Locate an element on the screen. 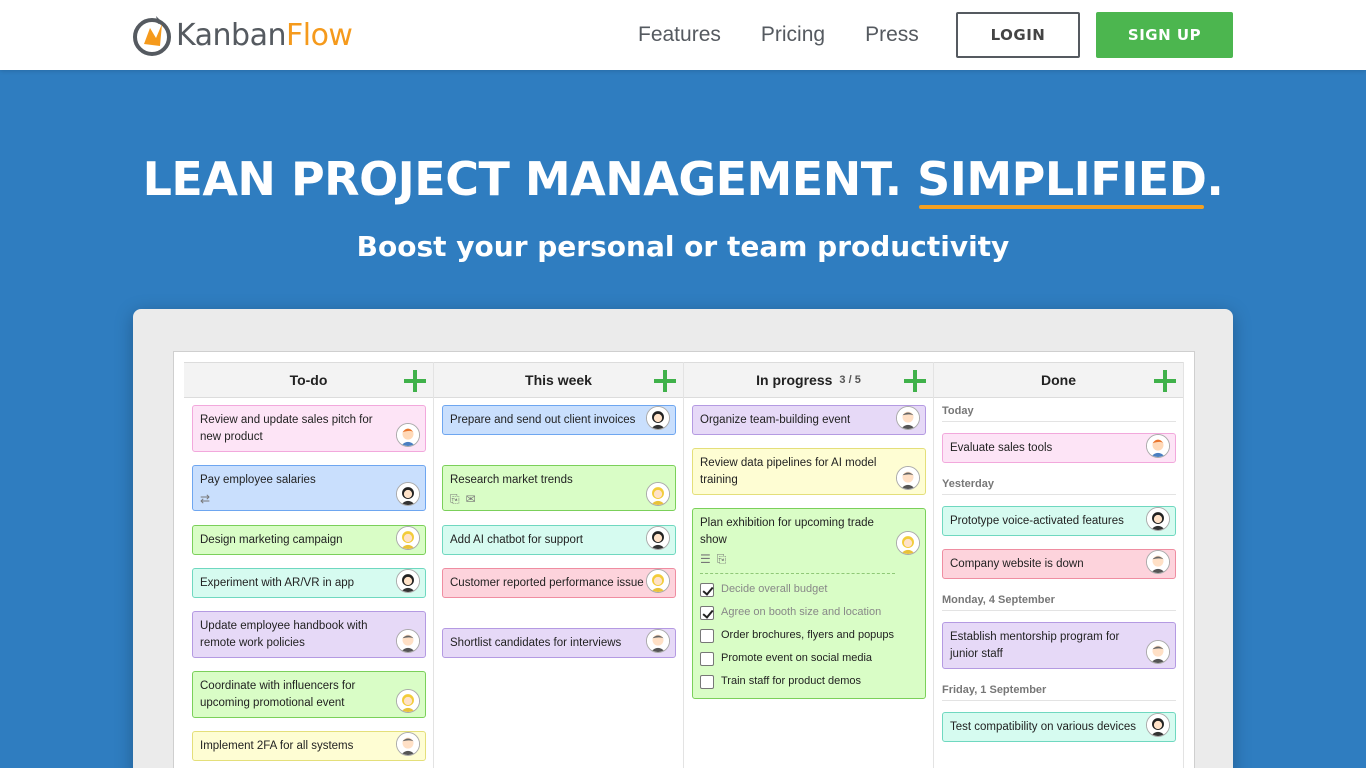  task-card: Company website is down is located at coordinates (1059, 564).